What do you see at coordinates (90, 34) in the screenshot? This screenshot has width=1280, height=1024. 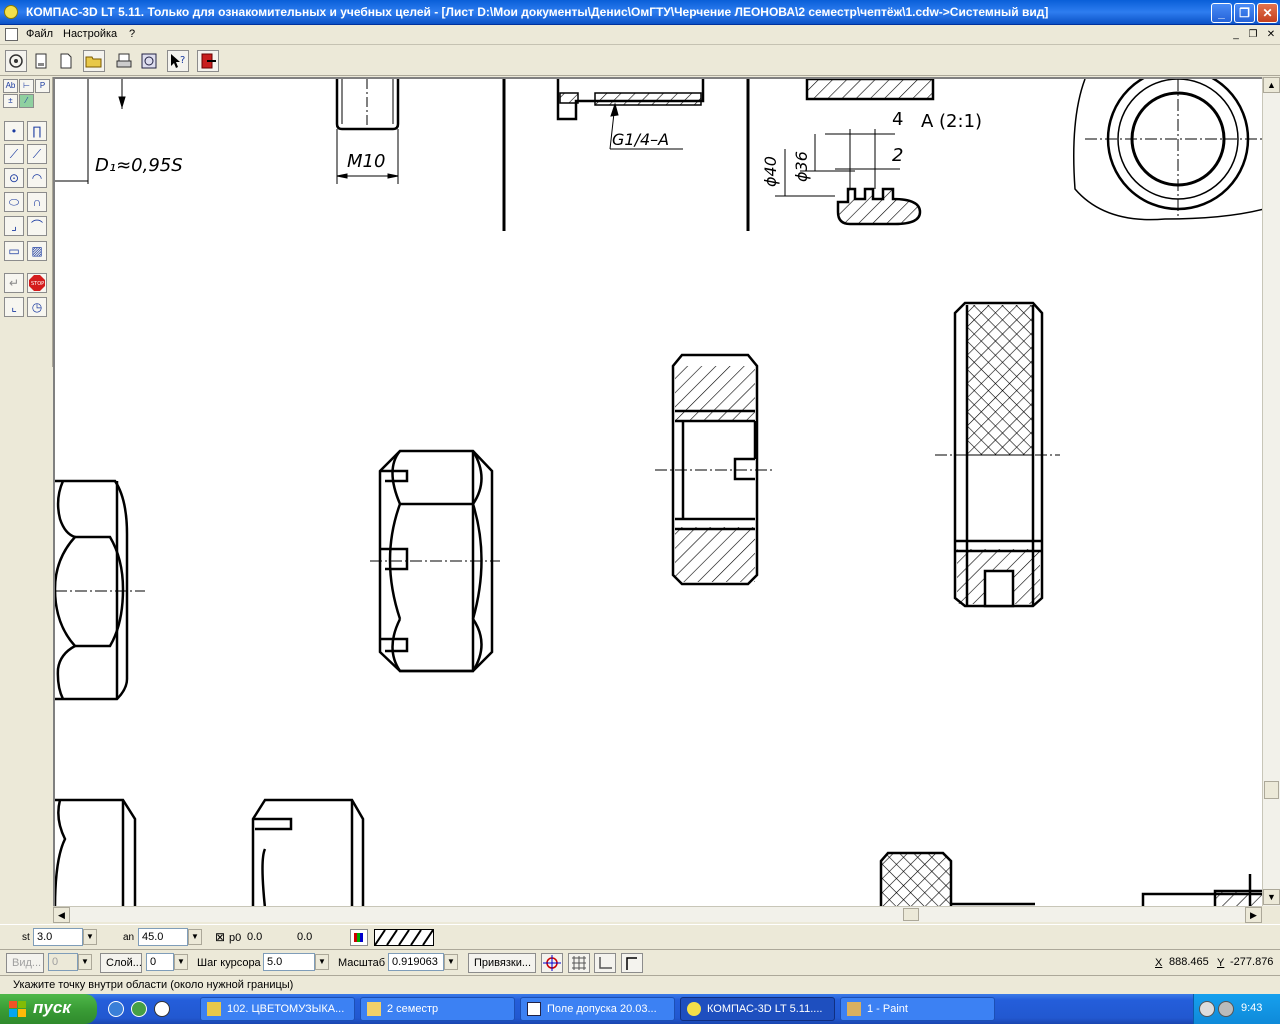 I see `menu-settings: Настройка` at bounding box center [90, 34].